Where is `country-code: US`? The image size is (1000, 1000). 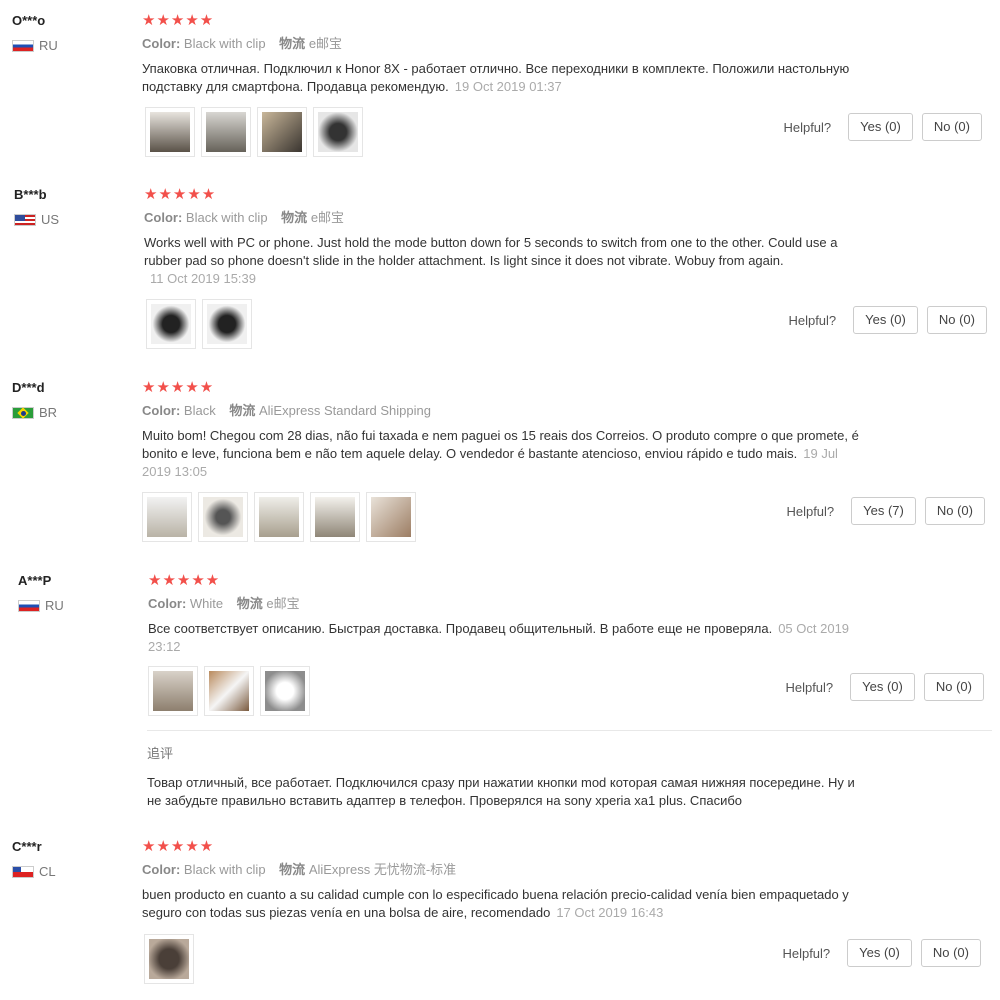
country-code: US is located at coordinates (50, 219).